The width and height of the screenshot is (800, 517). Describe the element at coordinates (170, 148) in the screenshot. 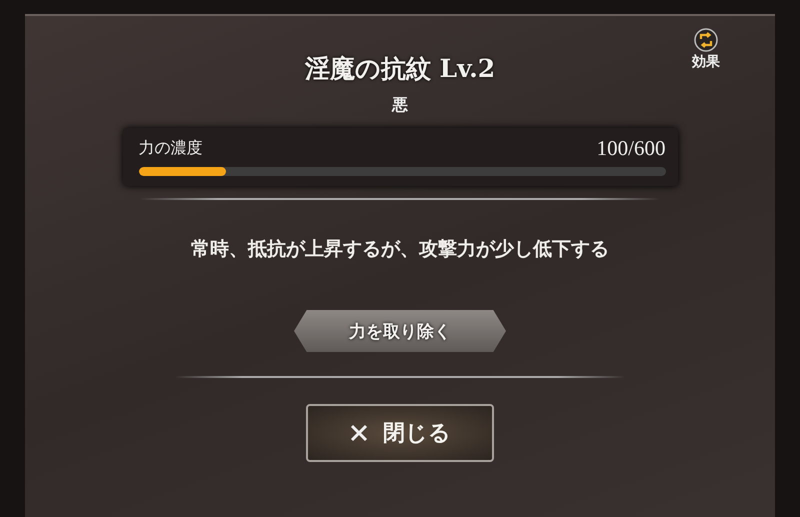

I see `gauge-label: 力の濃度` at that location.